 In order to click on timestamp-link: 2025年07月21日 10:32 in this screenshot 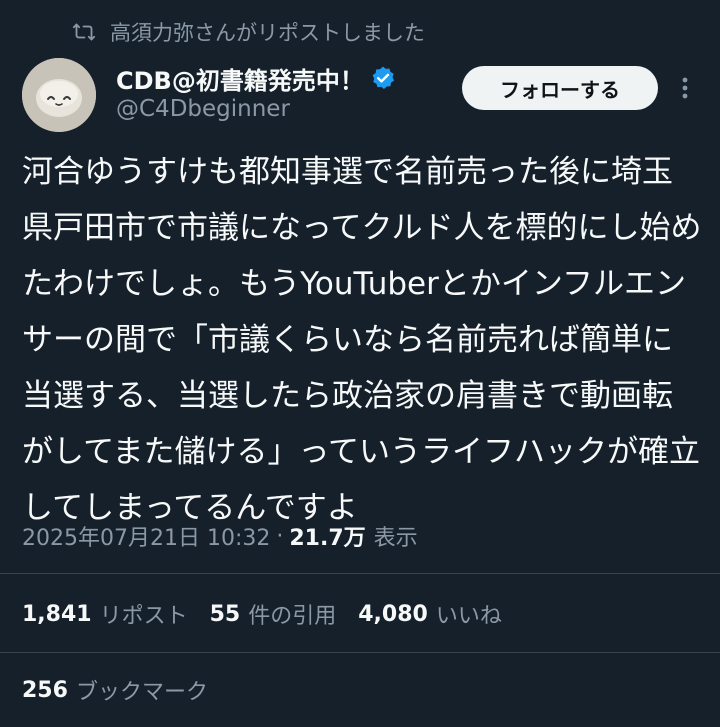, I will do `click(146, 536)`.